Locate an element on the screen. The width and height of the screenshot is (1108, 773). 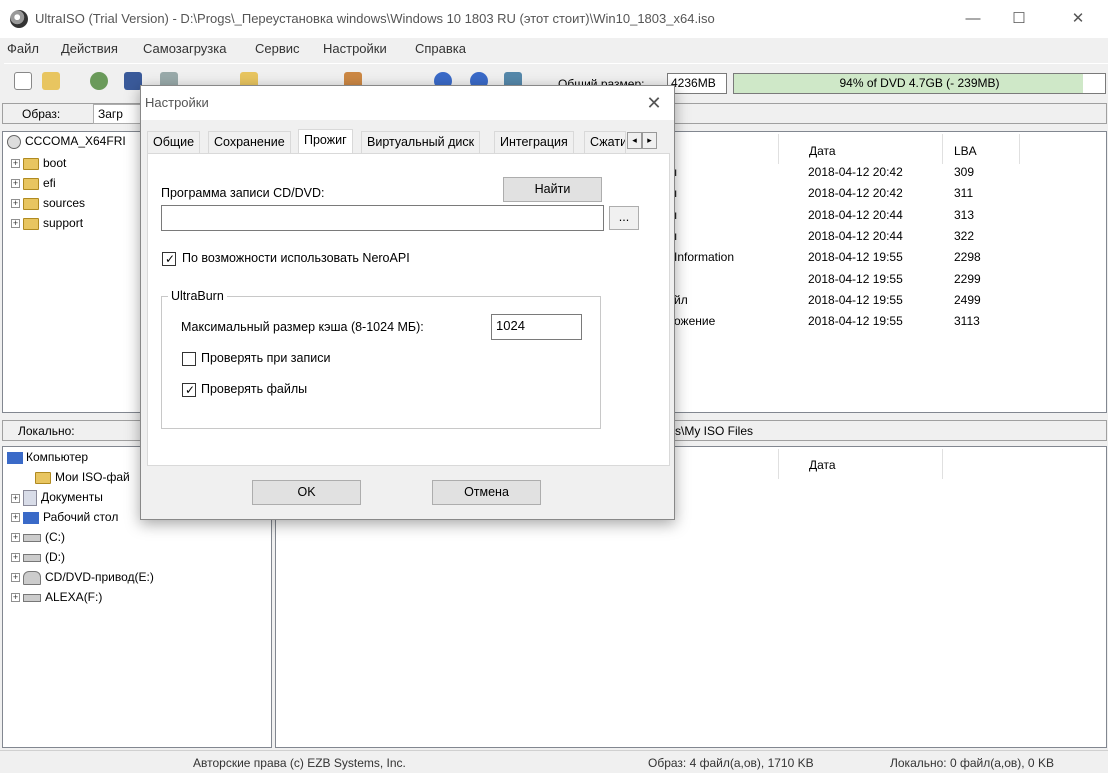
open-folder-icon is located at coordinates (51, 81).